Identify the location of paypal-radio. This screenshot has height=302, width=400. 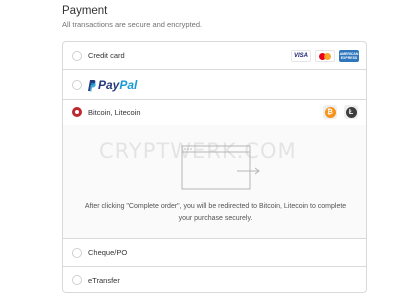
(77, 85).